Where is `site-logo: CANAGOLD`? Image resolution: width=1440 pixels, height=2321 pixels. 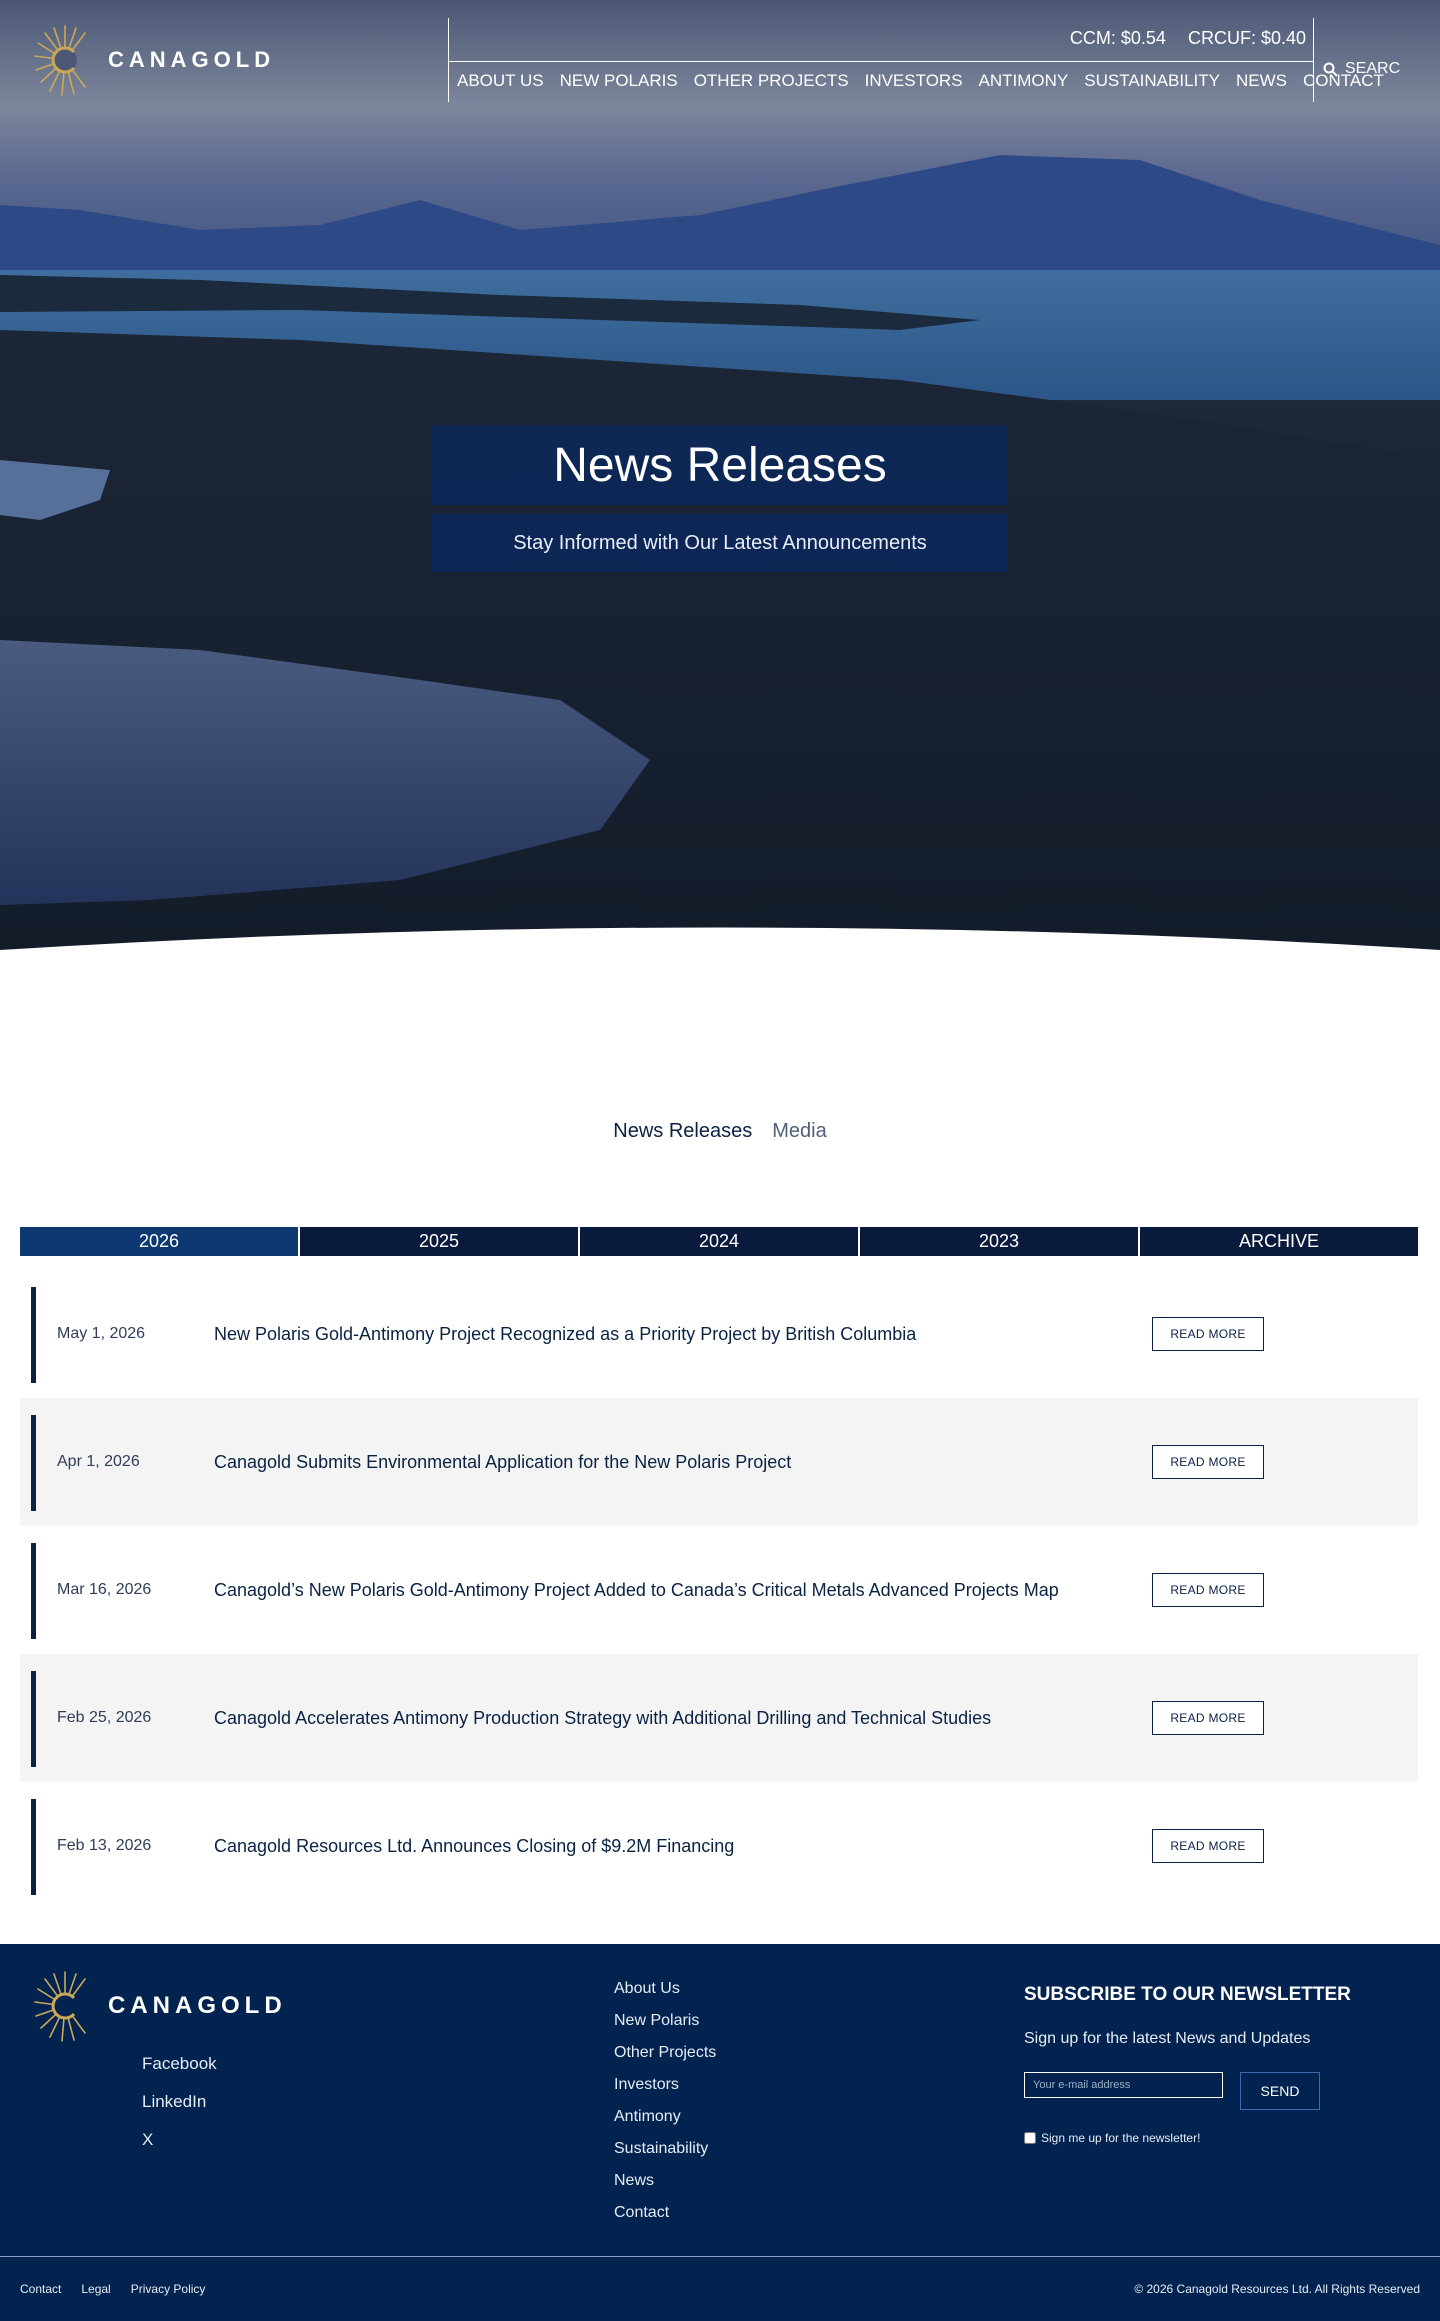 site-logo: CANAGOLD is located at coordinates (154, 60).